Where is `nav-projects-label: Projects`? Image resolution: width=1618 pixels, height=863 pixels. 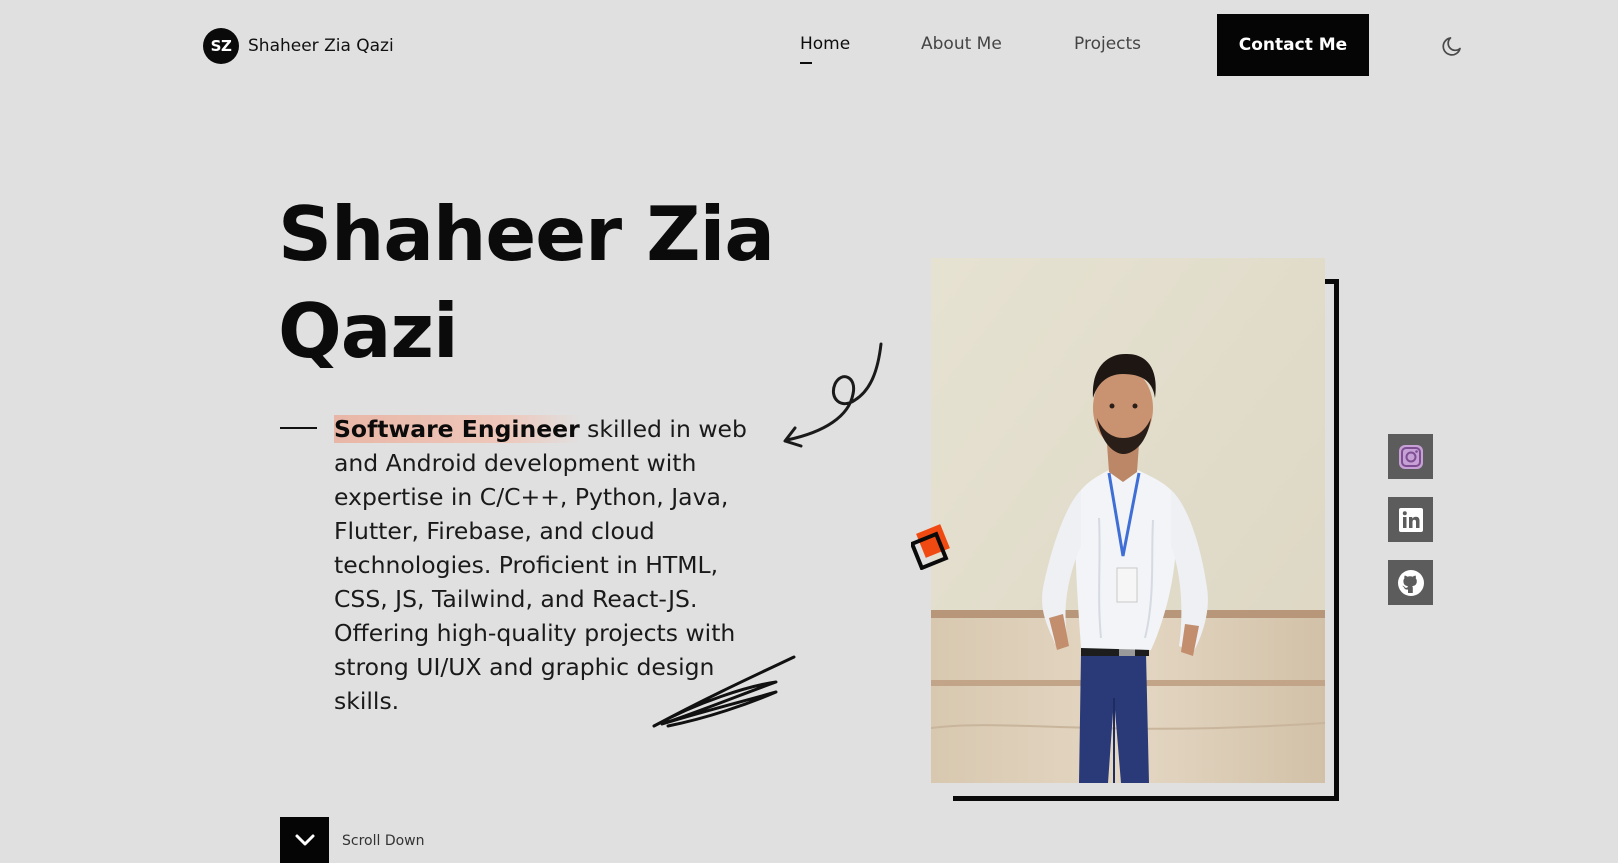 nav-projects-label: Projects is located at coordinates (1108, 44).